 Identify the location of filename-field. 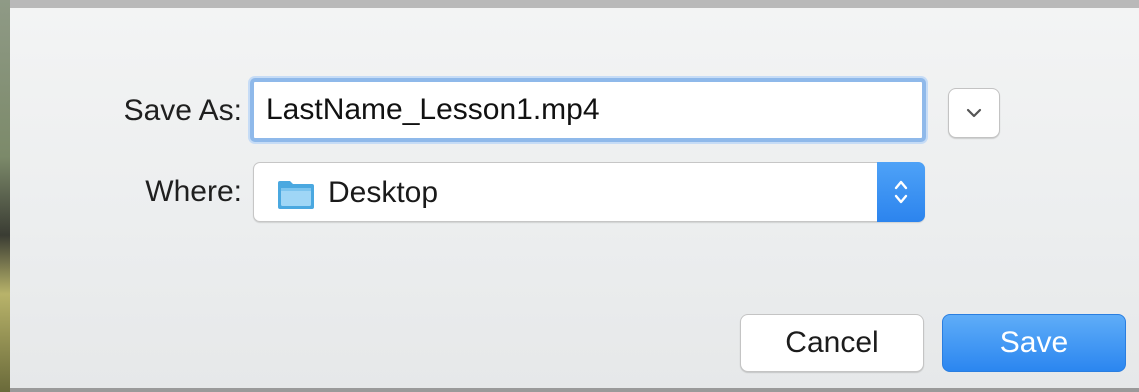
(588, 110).